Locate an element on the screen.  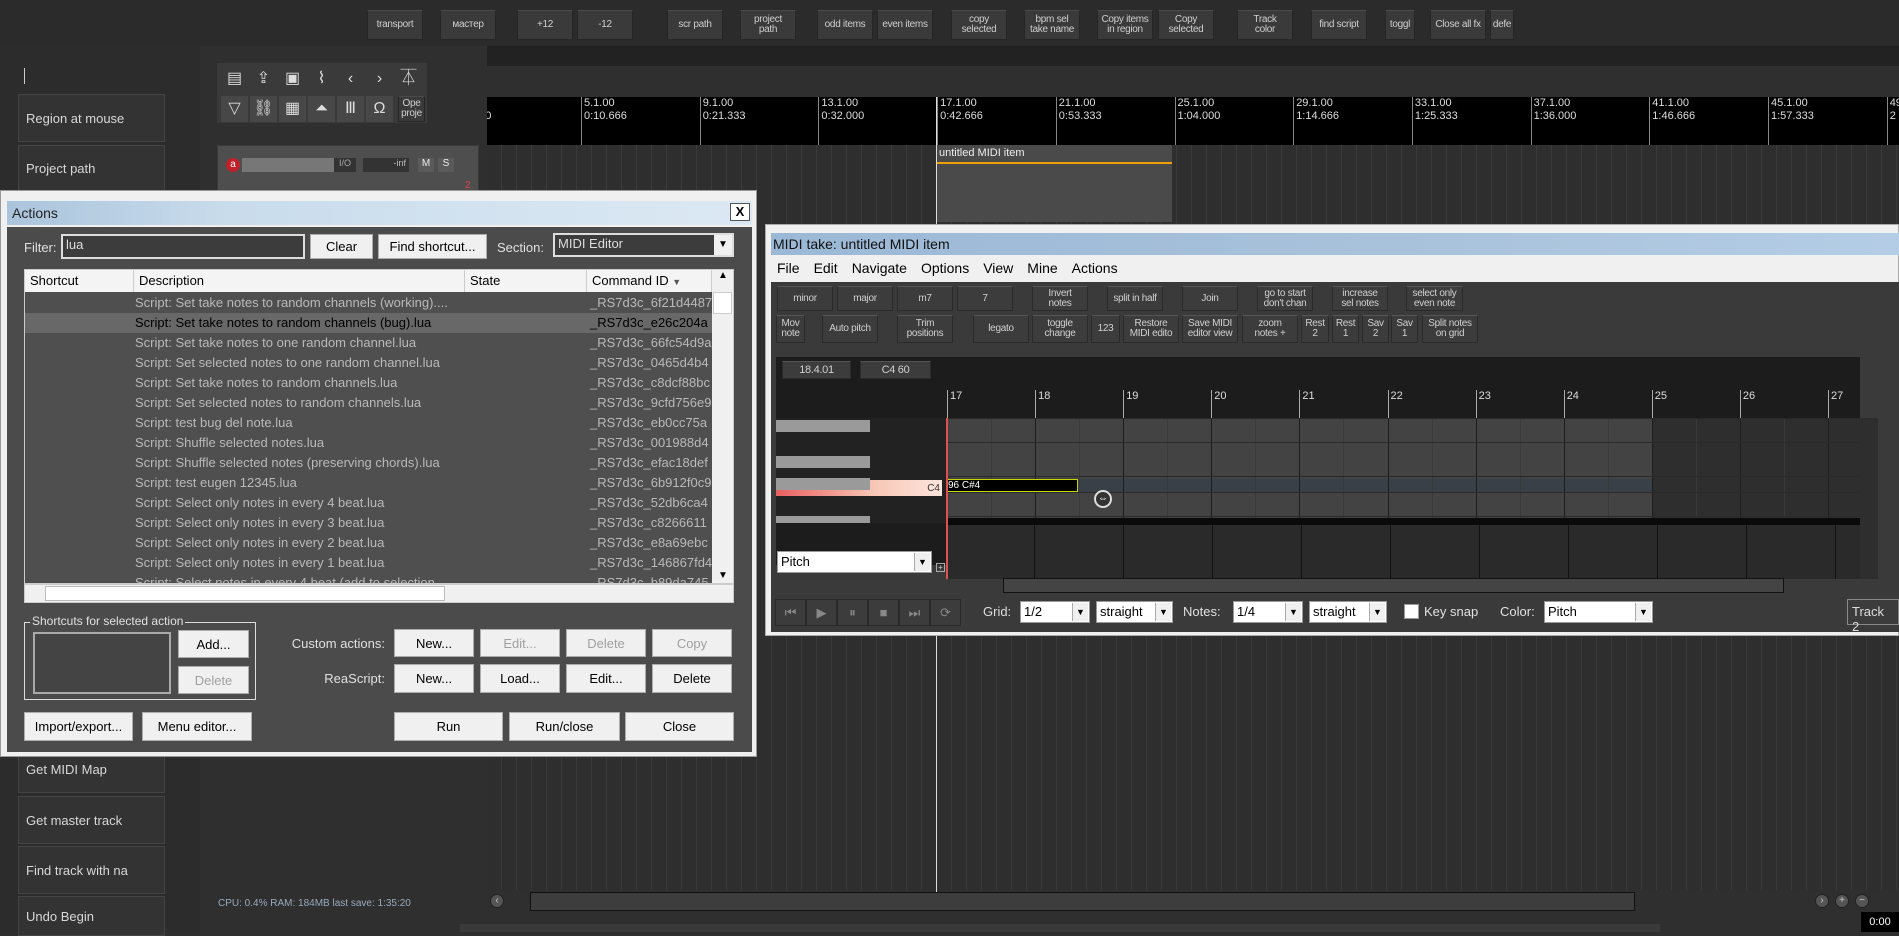
script-button-undo-begin: Undo Begin is located at coordinates (91, 916).